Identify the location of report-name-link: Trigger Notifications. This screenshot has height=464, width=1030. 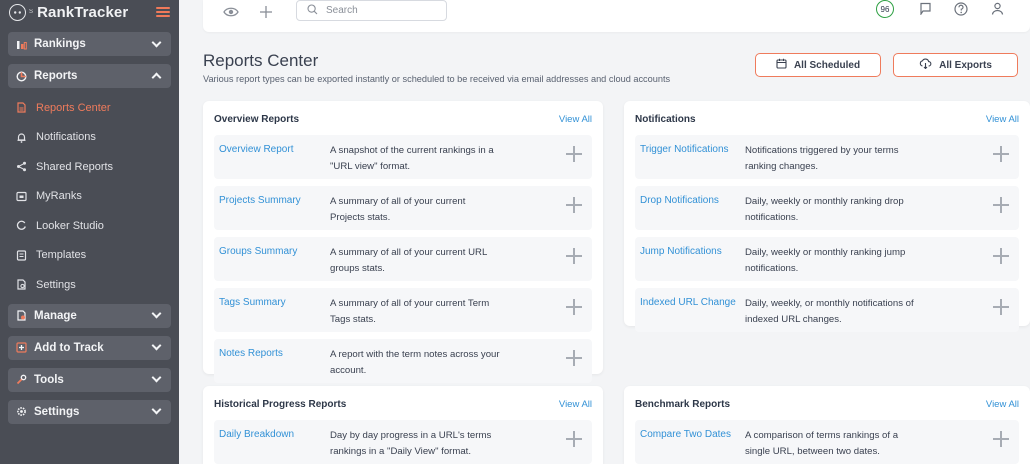
(684, 149).